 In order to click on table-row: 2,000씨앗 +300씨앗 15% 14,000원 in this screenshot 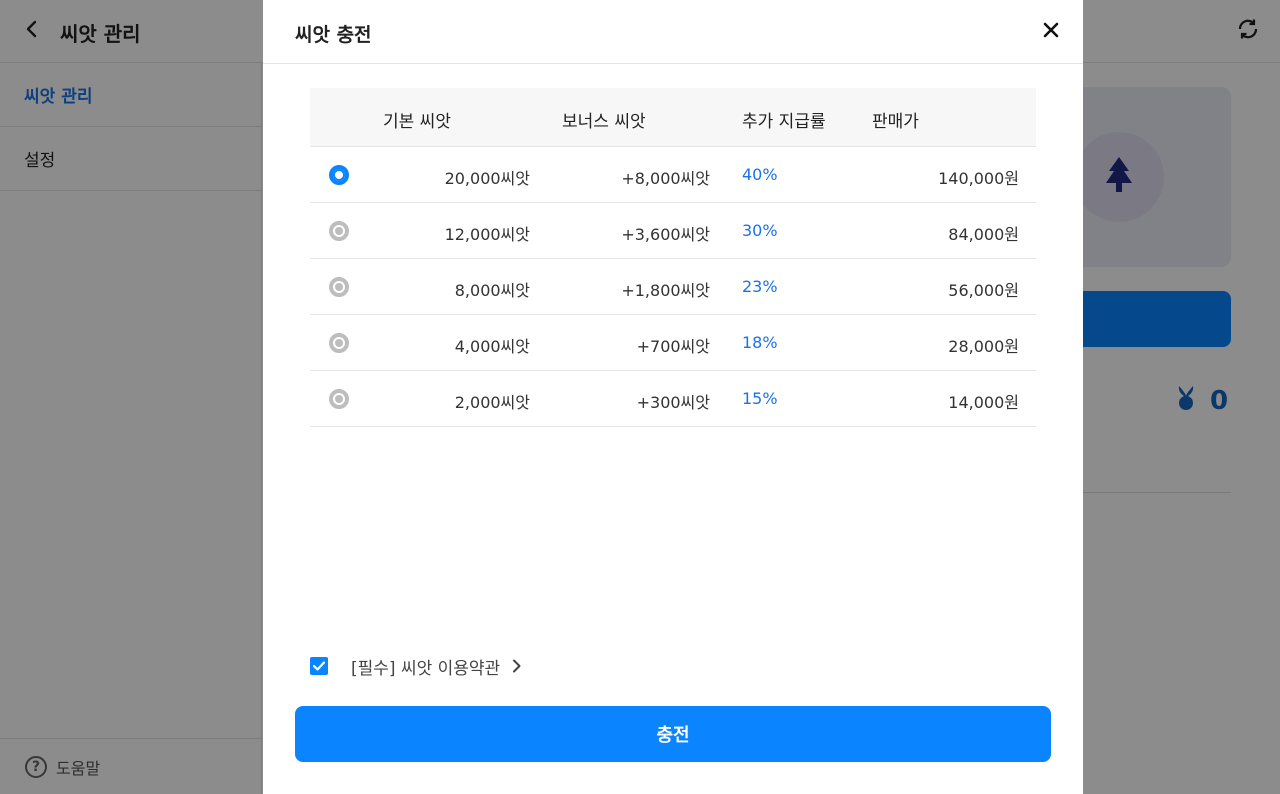, I will do `click(673, 399)`.